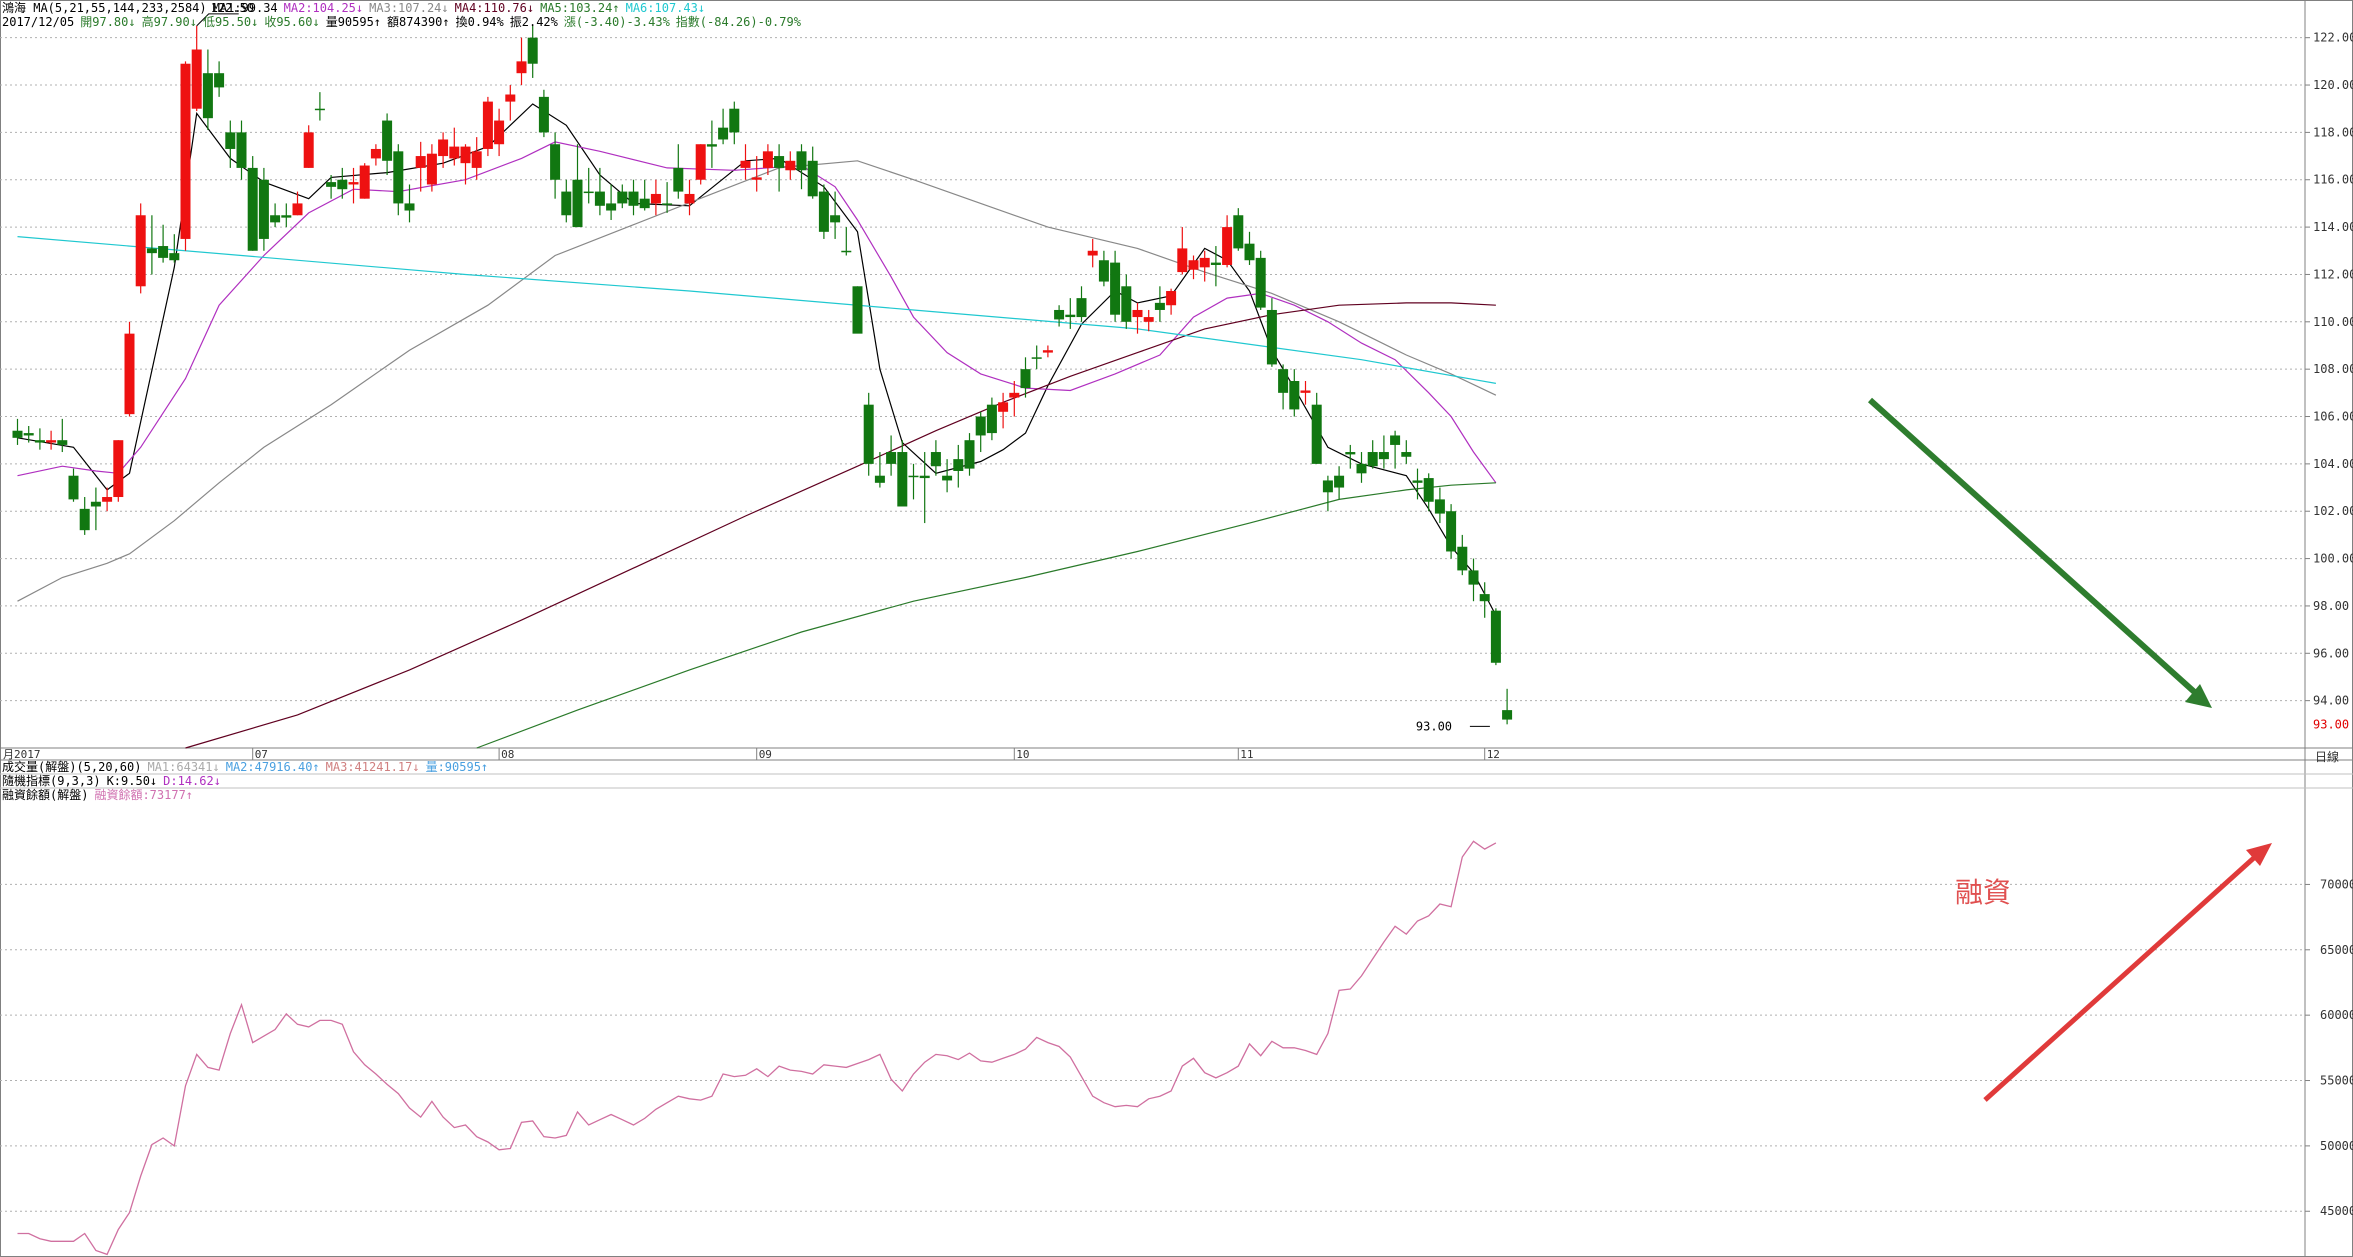  Describe the element at coordinates (2333, 85) in the screenshot. I see `price-tick-label: 120.00` at that location.